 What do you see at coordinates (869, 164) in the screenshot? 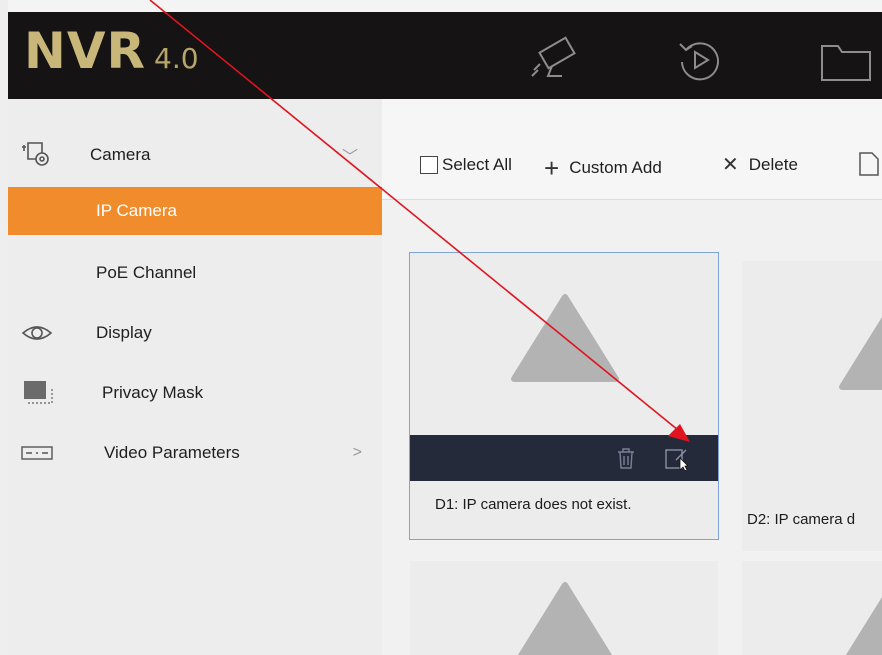
I see `import-icon` at bounding box center [869, 164].